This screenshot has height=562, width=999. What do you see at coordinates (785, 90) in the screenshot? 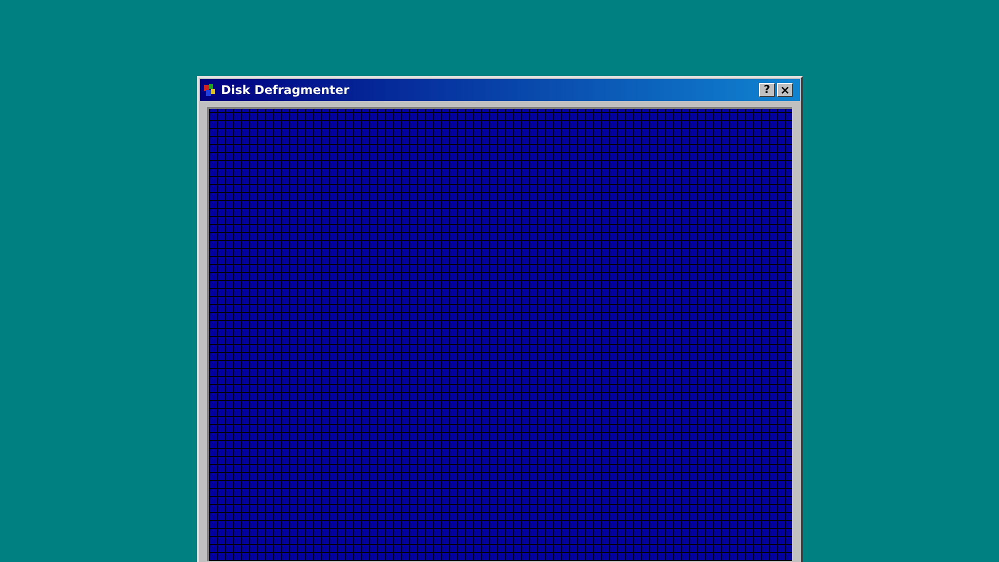
I see `close-button: ×` at bounding box center [785, 90].